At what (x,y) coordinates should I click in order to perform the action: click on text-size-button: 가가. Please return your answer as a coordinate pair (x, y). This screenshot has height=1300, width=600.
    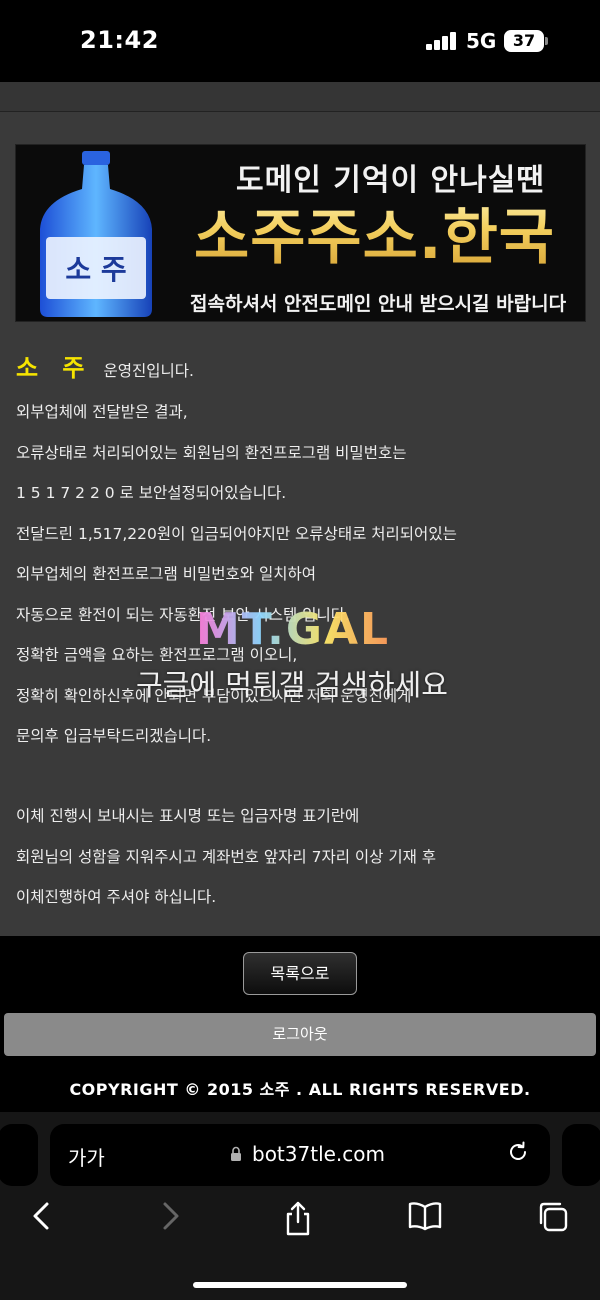
    Looking at the image, I should click on (86, 1156).